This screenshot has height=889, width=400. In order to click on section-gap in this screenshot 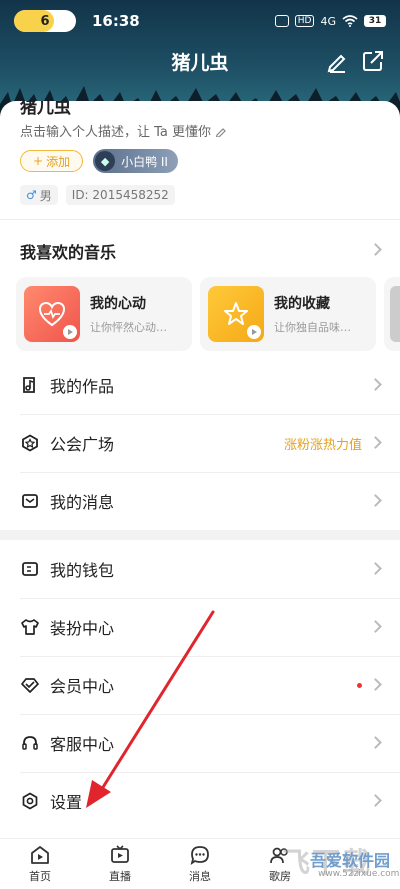, I will do `click(200, 535)`.